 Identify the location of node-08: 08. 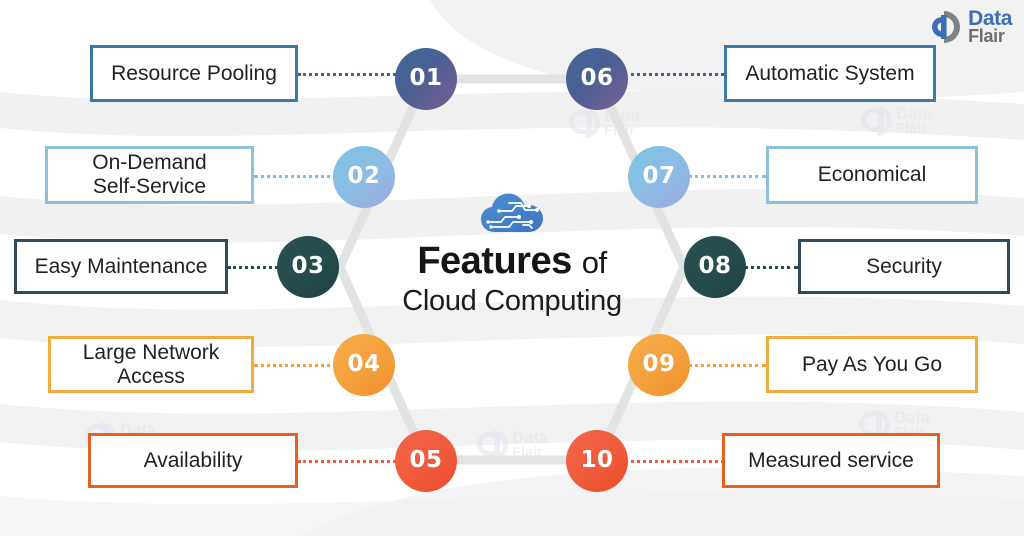
(715, 267).